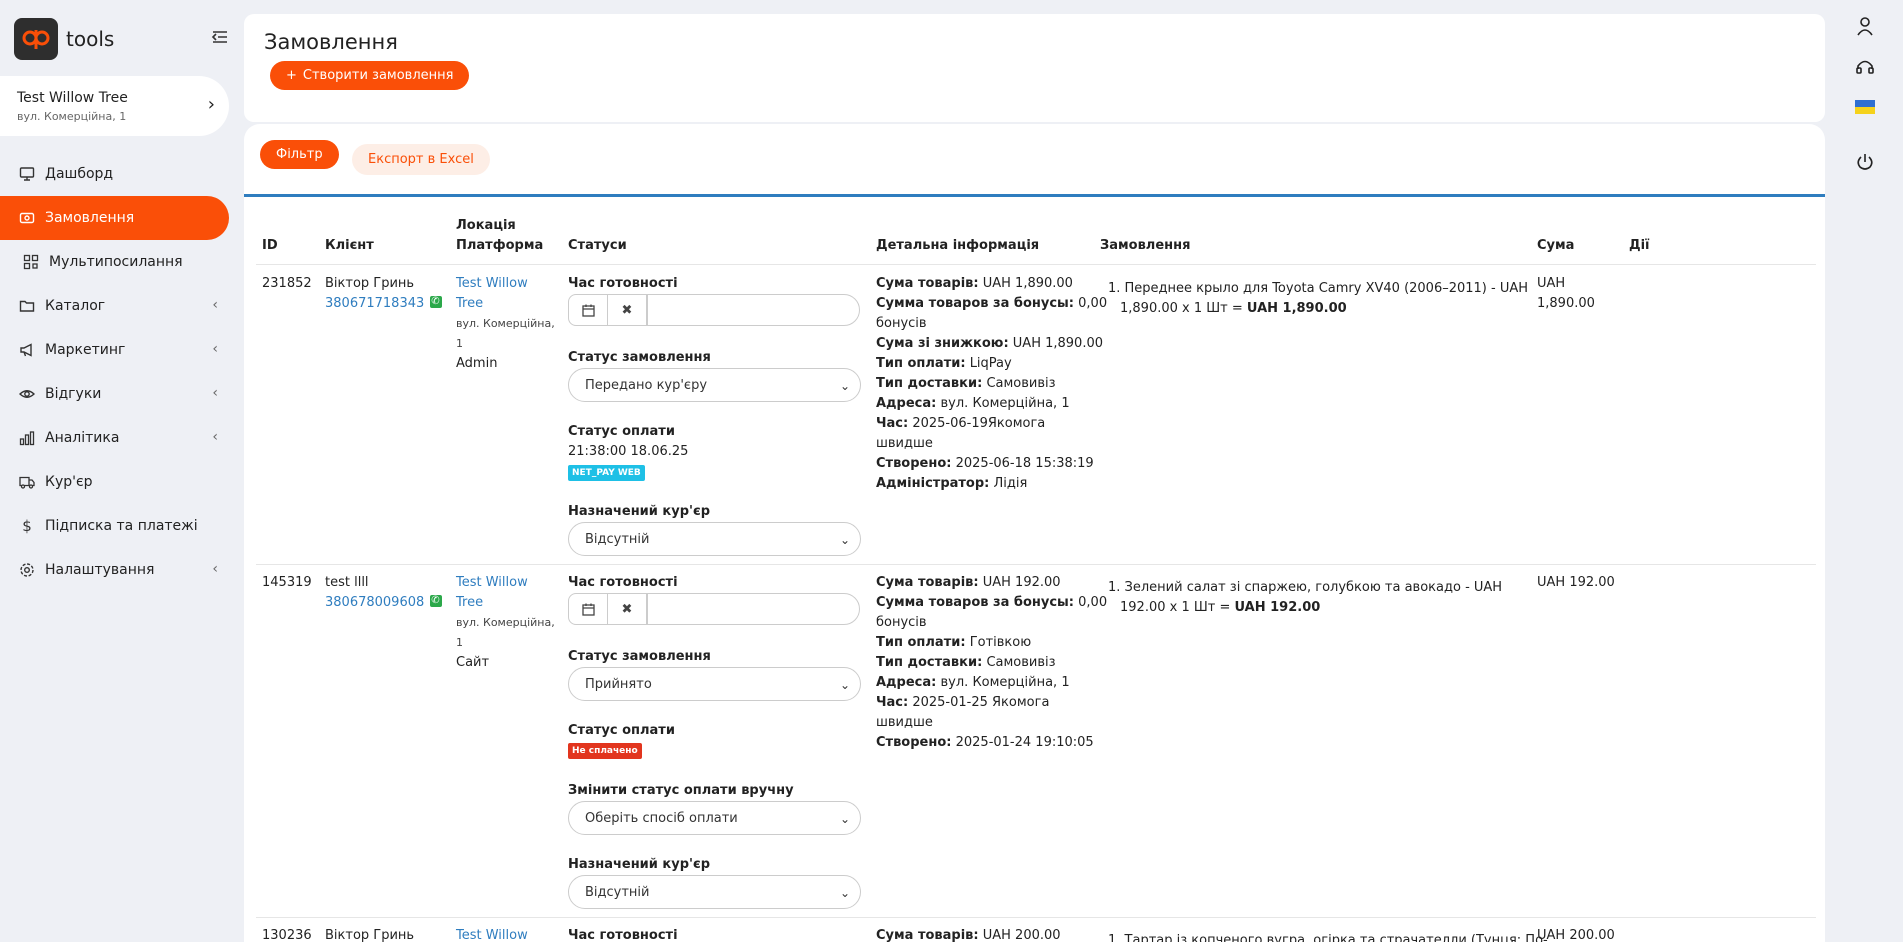 The height and width of the screenshot is (942, 1903). What do you see at coordinates (661, 818) in the screenshot?
I see `select-value: Оберіть спосіб оплати` at bounding box center [661, 818].